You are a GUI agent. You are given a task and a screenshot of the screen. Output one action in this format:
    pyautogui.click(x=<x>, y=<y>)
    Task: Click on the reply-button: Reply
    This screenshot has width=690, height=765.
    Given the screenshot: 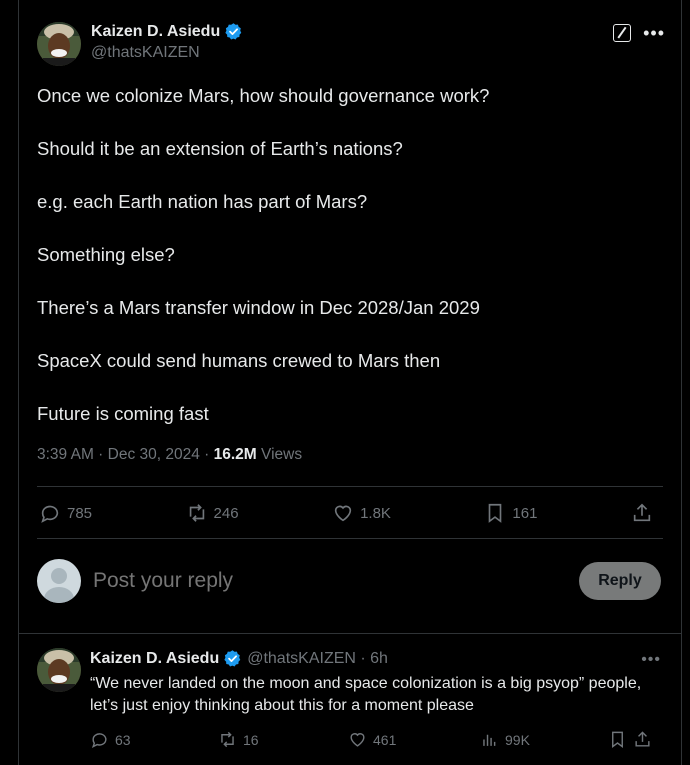 What is the action you would take?
    pyautogui.click(x=620, y=581)
    